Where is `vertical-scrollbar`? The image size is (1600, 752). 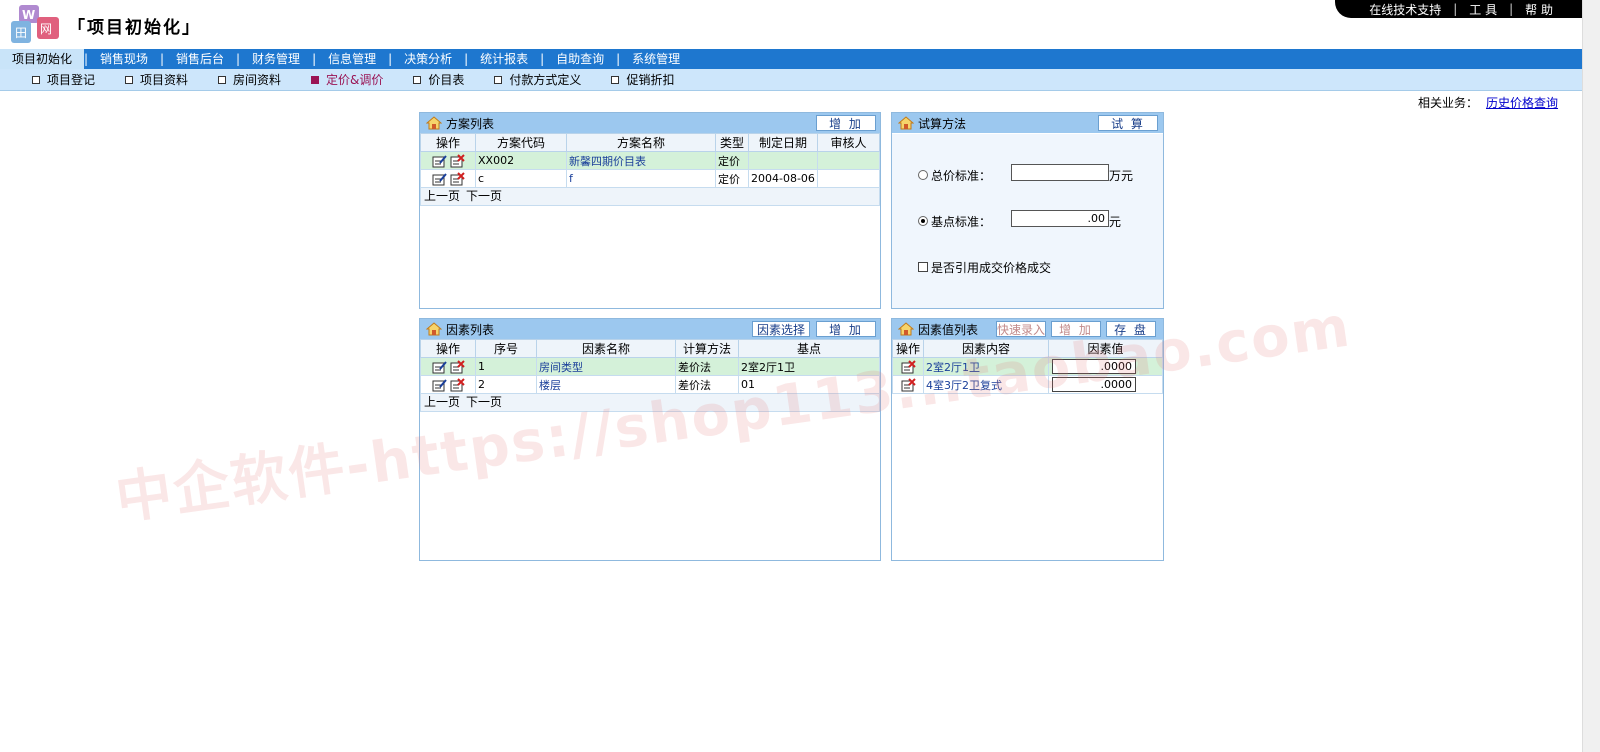
vertical-scrollbar is located at coordinates (1591, 376).